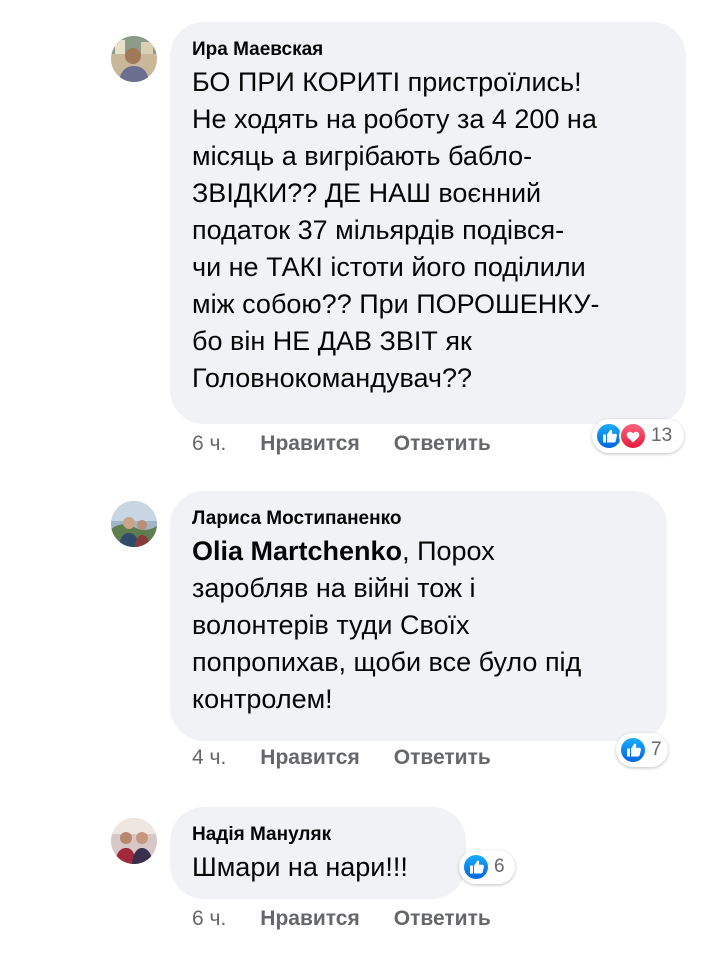  Describe the element at coordinates (662, 435) in the screenshot. I see `reaction-count: 13` at that location.